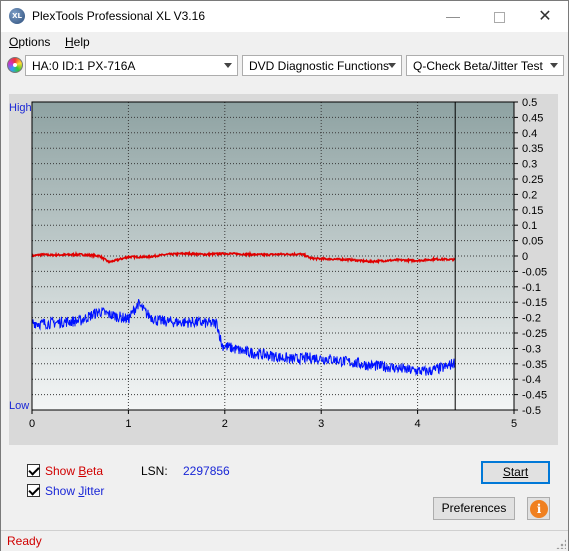 The image size is (569, 551). What do you see at coordinates (284, 16) in the screenshot?
I see `title-bar: XL PlexTools Professional XL V3.16 — ✕` at bounding box center [284, 16].